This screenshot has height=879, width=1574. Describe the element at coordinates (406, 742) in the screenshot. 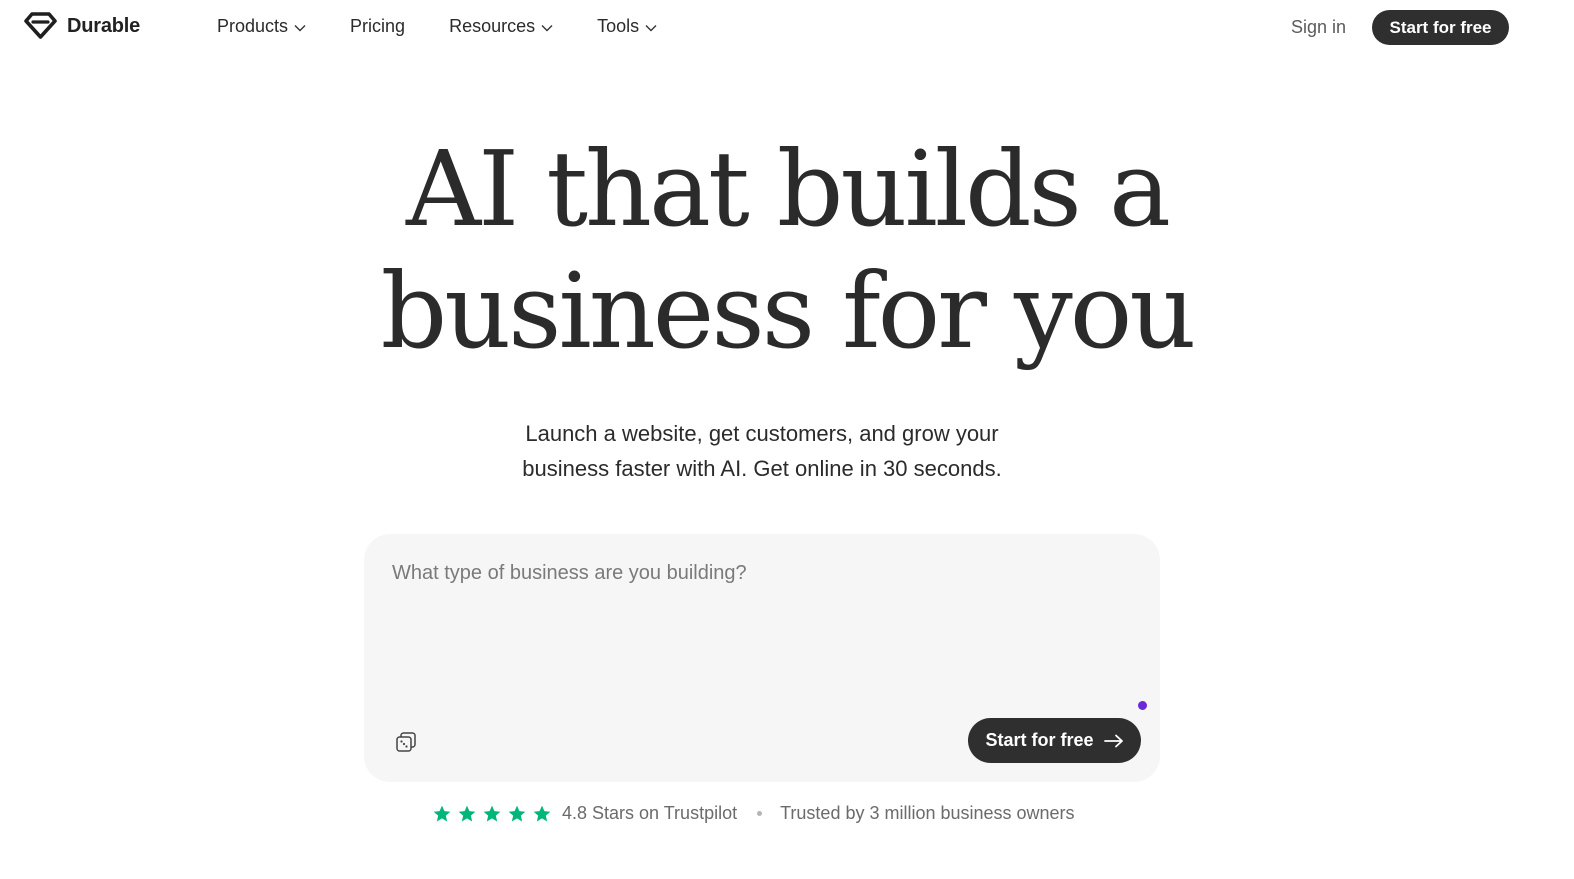

I see `shuffle-dice-icon` at that location.